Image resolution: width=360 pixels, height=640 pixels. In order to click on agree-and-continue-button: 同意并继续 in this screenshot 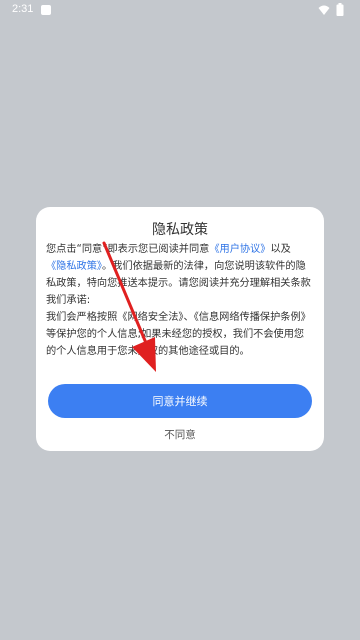, I will do `click(180, 401)`.